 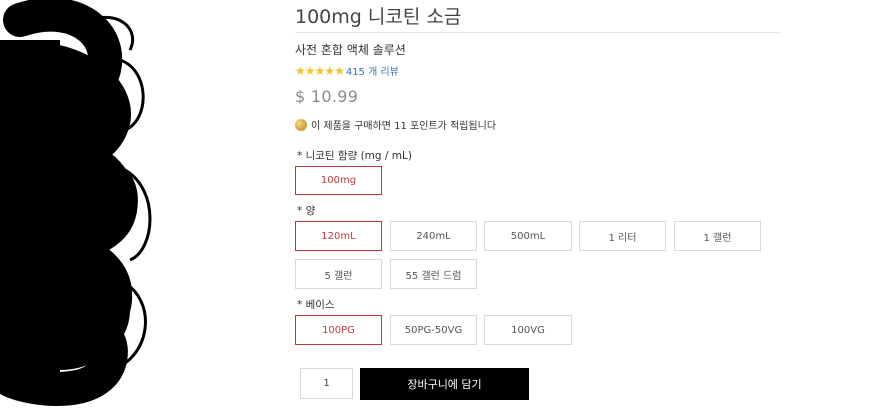 I want to click on add-to-cart-button: 장바구니에 담기, so click(x=444, y=384).